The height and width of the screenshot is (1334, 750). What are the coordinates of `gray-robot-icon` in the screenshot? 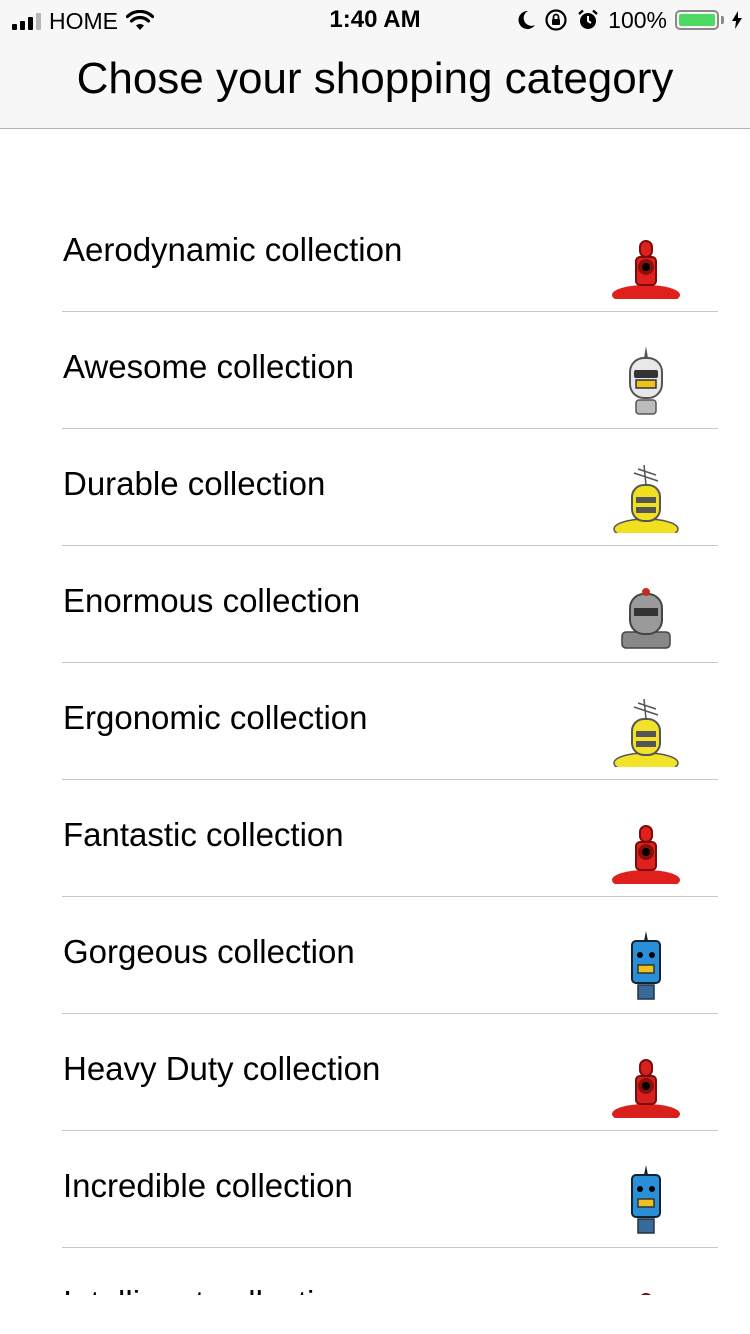 It's located at (646, 614).